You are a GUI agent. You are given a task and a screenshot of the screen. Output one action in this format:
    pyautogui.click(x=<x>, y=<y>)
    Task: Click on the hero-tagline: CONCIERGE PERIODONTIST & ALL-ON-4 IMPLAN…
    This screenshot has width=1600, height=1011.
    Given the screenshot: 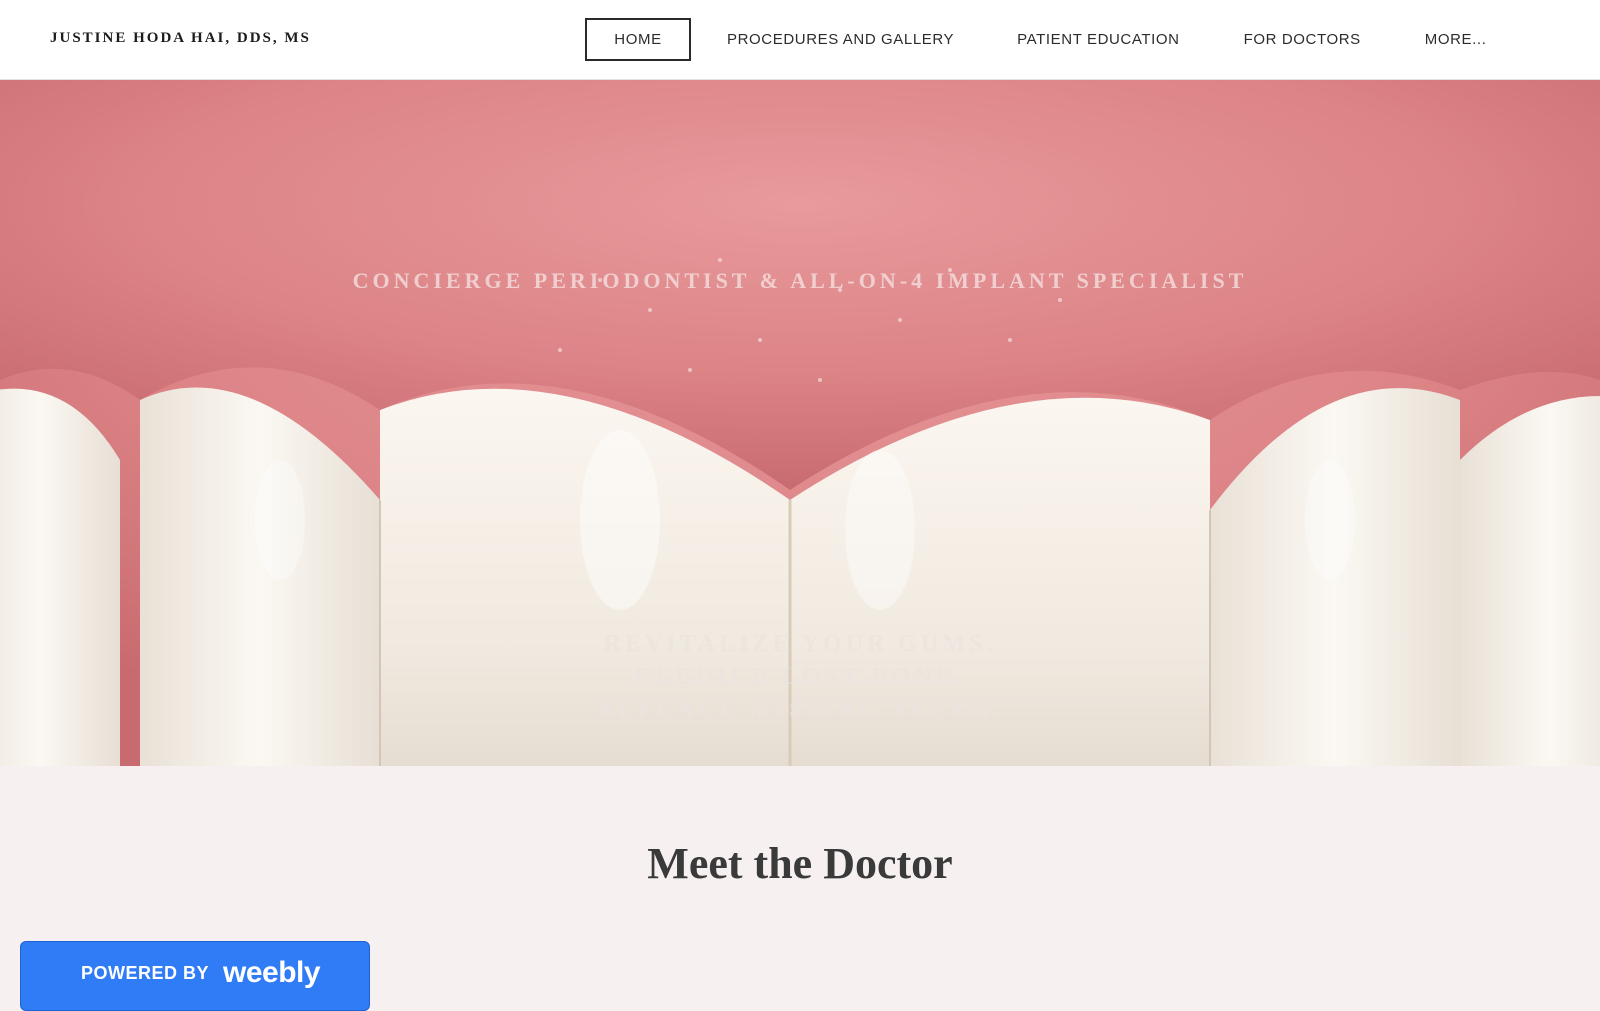 What is the action you would take?
    pyautogui.click(x=800, y=280)
    